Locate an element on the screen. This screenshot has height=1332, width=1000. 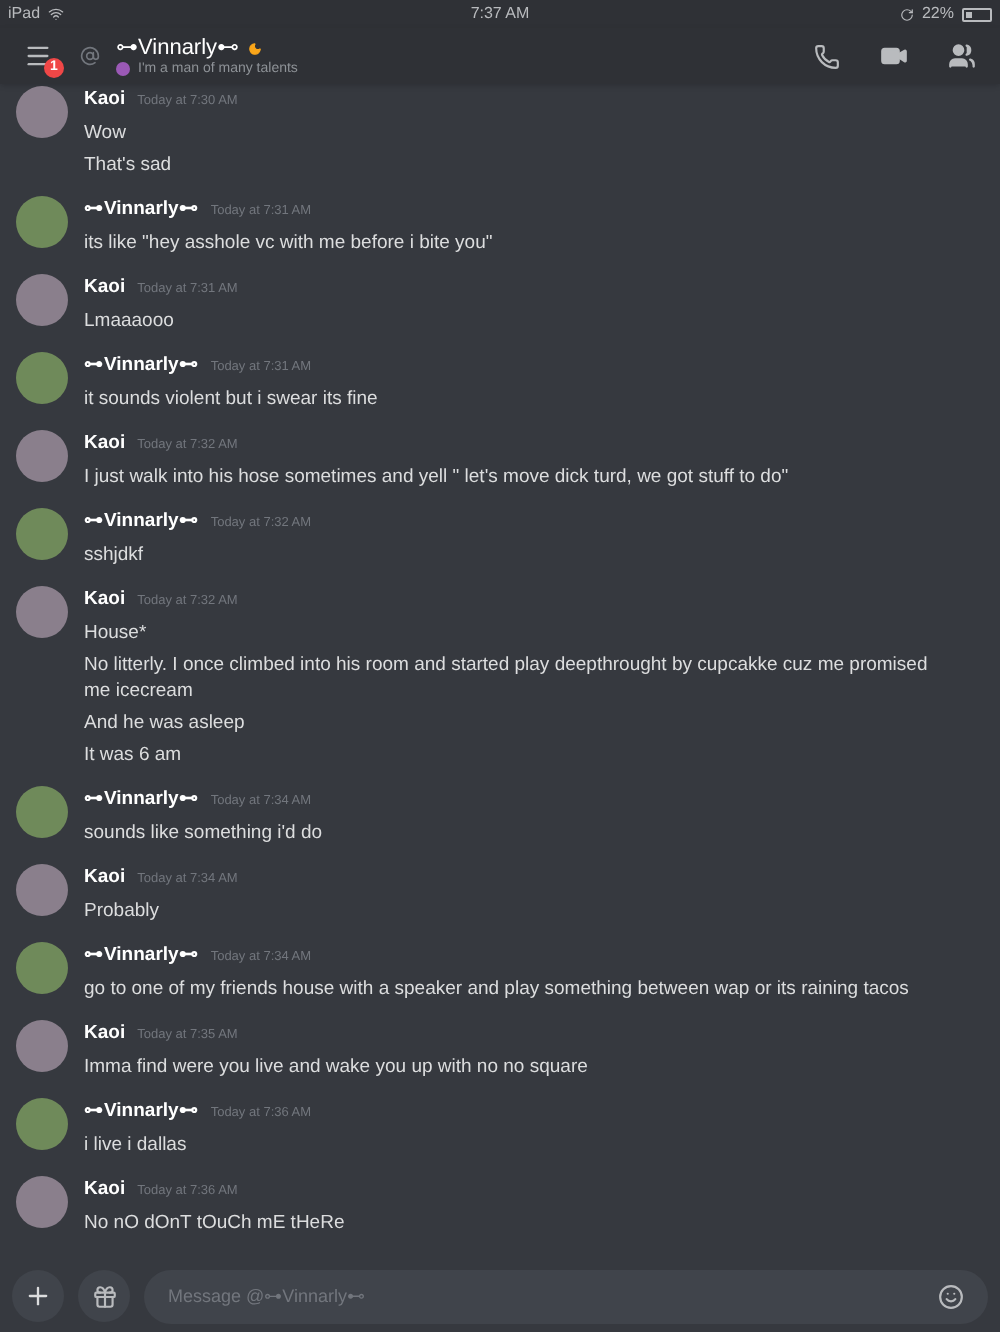
message-text: i live i dallas is located at coordinates (136, 1145).